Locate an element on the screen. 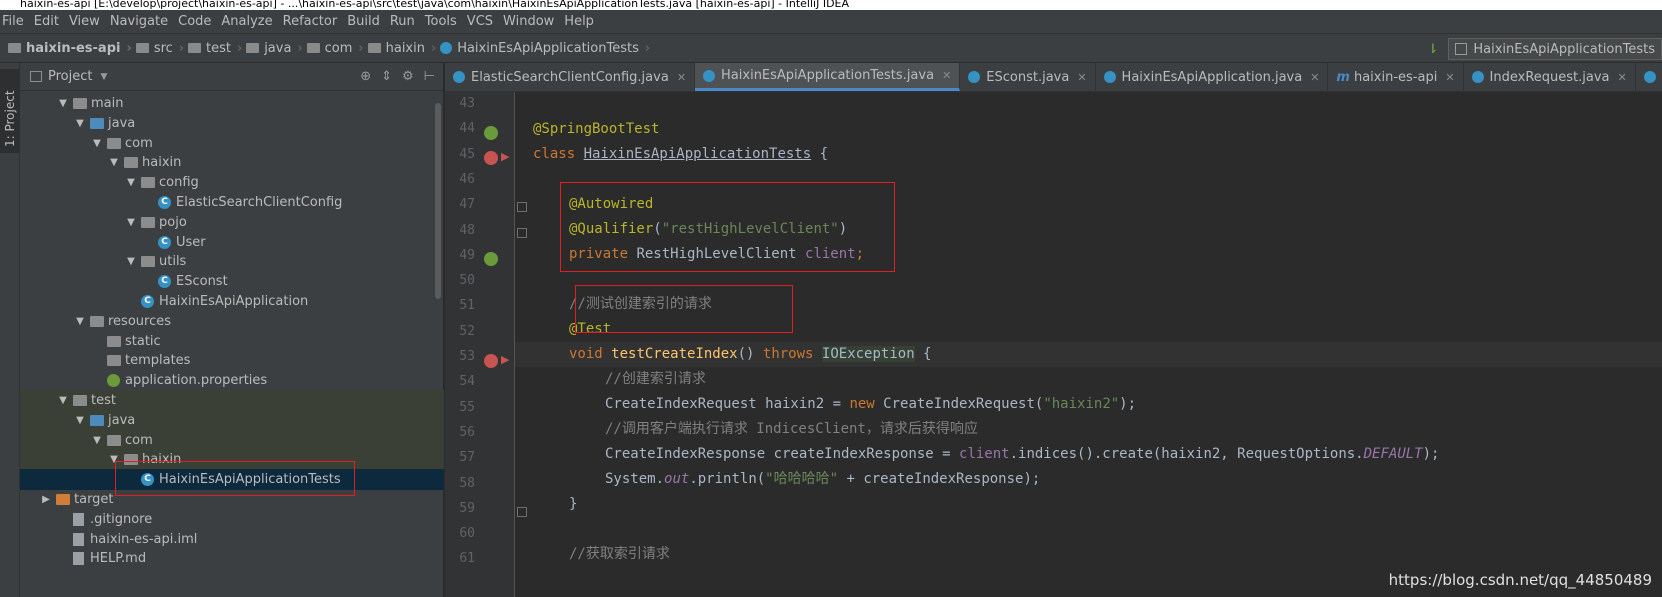 The image size is (1662, 597). menu-run: Run is located at coordinates (402, 21).